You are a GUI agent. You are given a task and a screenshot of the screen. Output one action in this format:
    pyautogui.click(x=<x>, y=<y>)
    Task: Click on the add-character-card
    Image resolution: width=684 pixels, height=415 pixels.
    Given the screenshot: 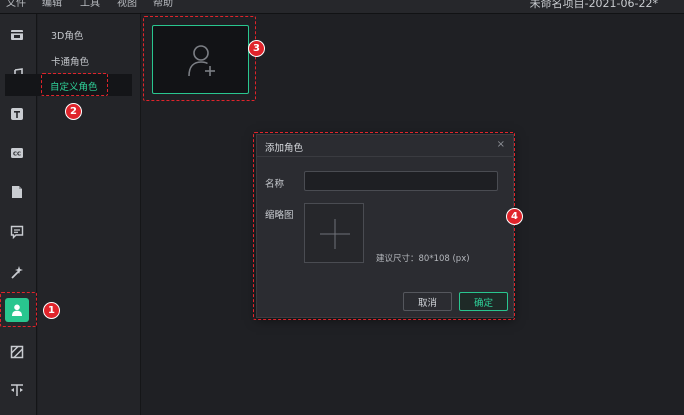 What is the action you would take?
    pyautogui.click(x=200, y=59)
    